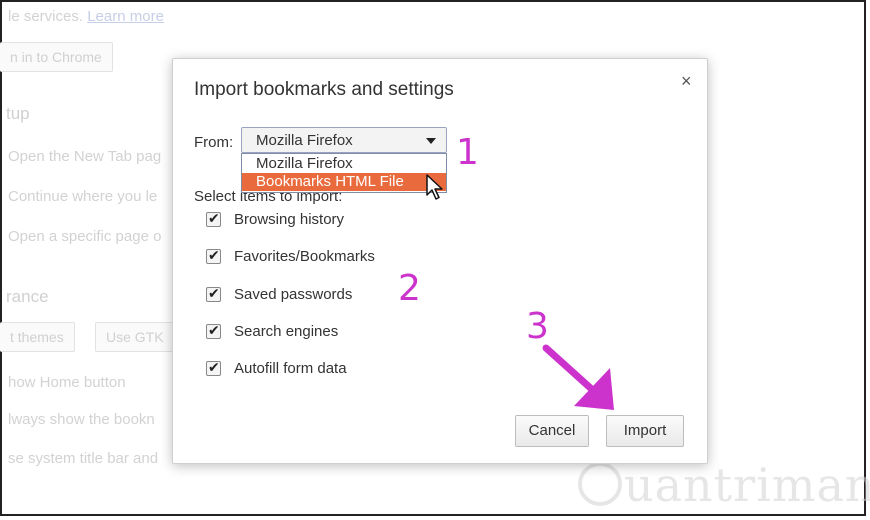 This screenshot has height=520, width=870. Describe the element at coordinates (214, 142) in the screenshot. I see `from-label: From:` at that location.